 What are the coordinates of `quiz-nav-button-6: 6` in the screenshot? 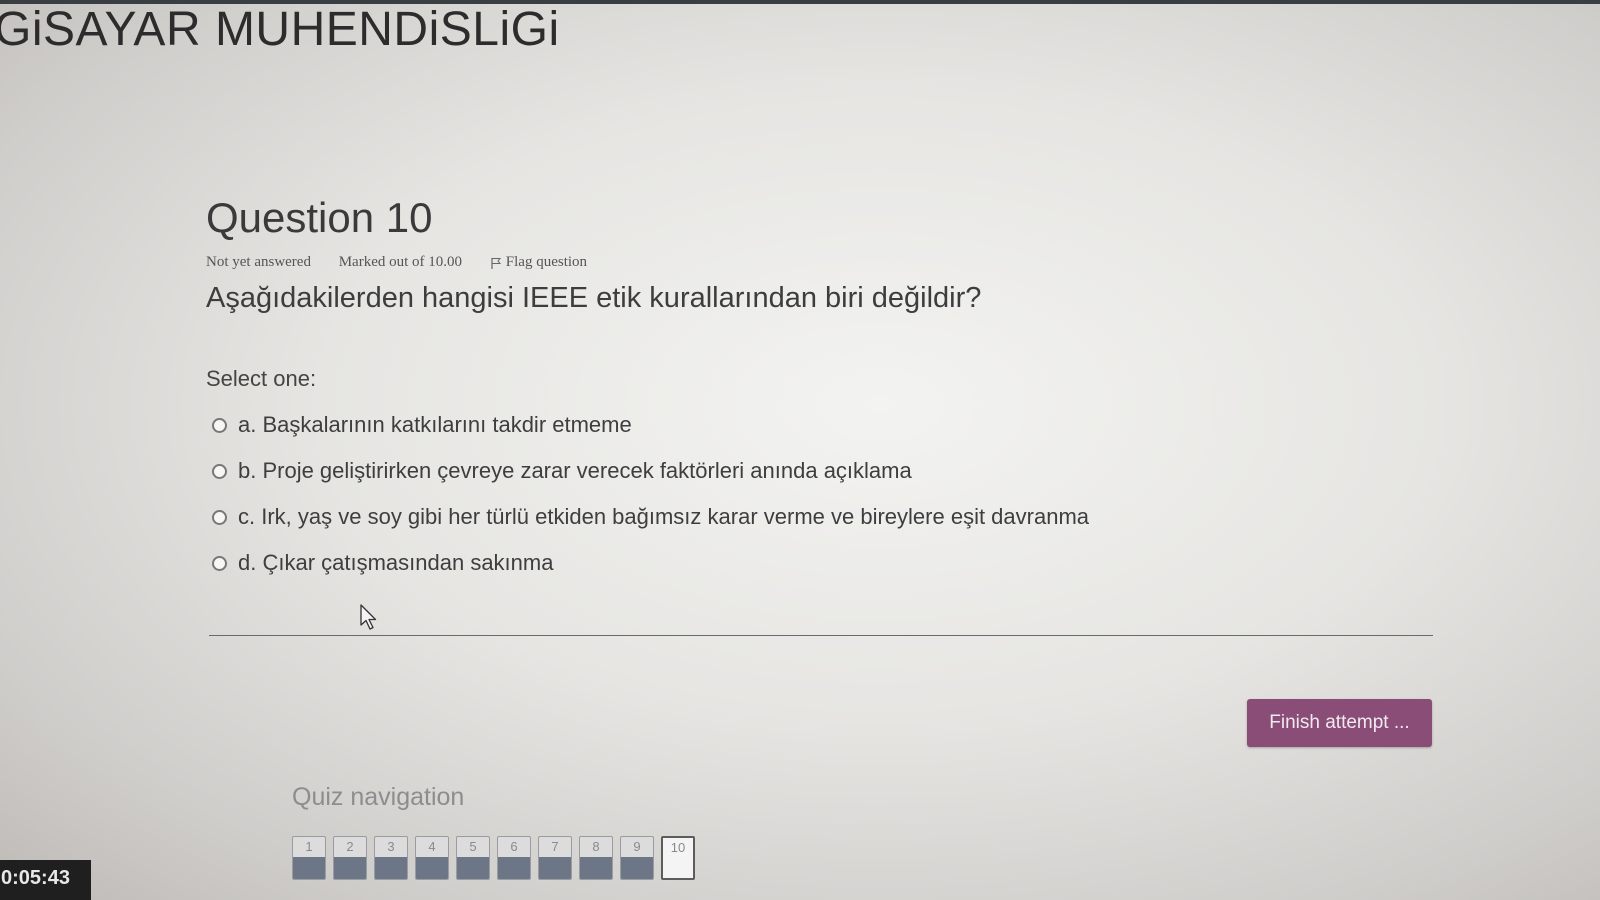 It's located at (514, 858).